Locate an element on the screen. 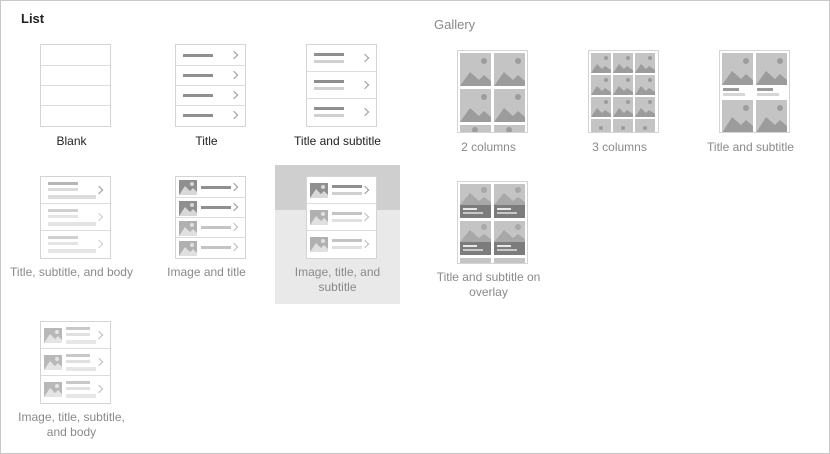 Image resolution: width=830 pixels, height=454 pixels. layout-label: 2 columns is located at coordinates (488, 147).